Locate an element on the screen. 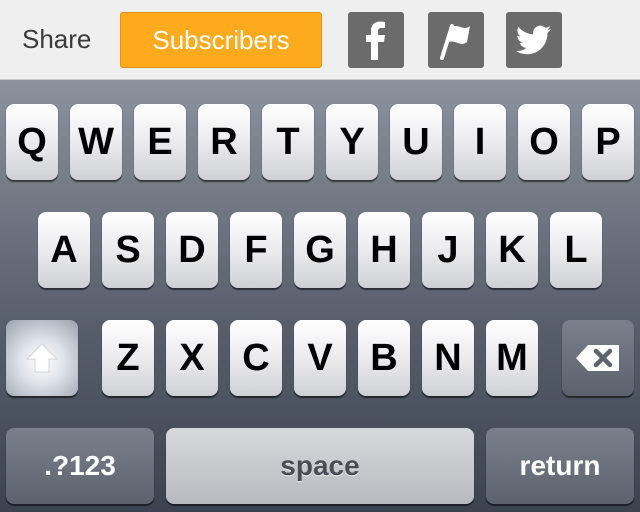 This screenshot has width=640, height=512. key-o: O is located at coordinates (544, 142).